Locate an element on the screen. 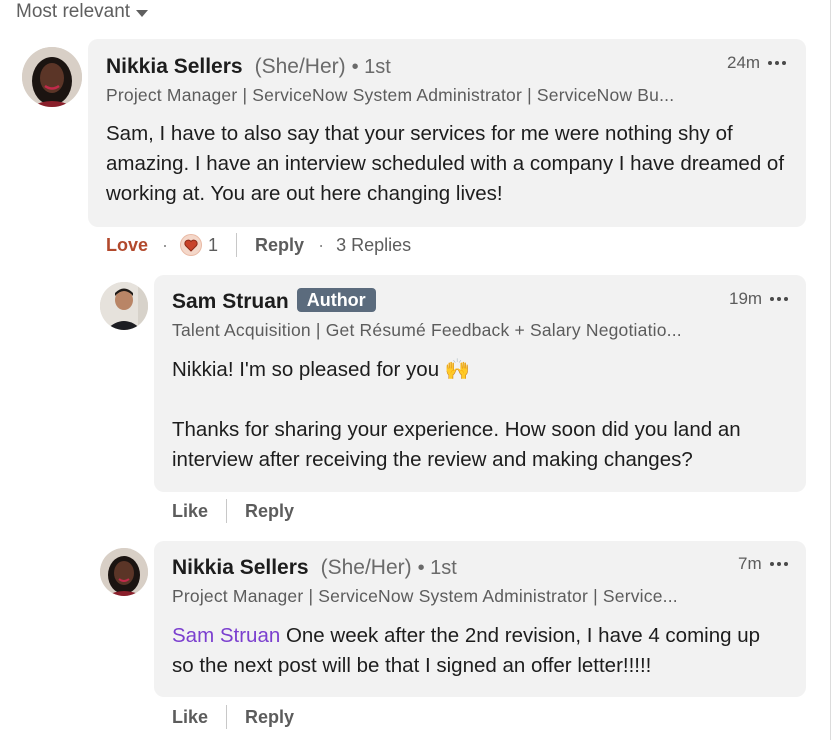  reply-author-row: Sam Struan Author is located at coordinates (274, 301).